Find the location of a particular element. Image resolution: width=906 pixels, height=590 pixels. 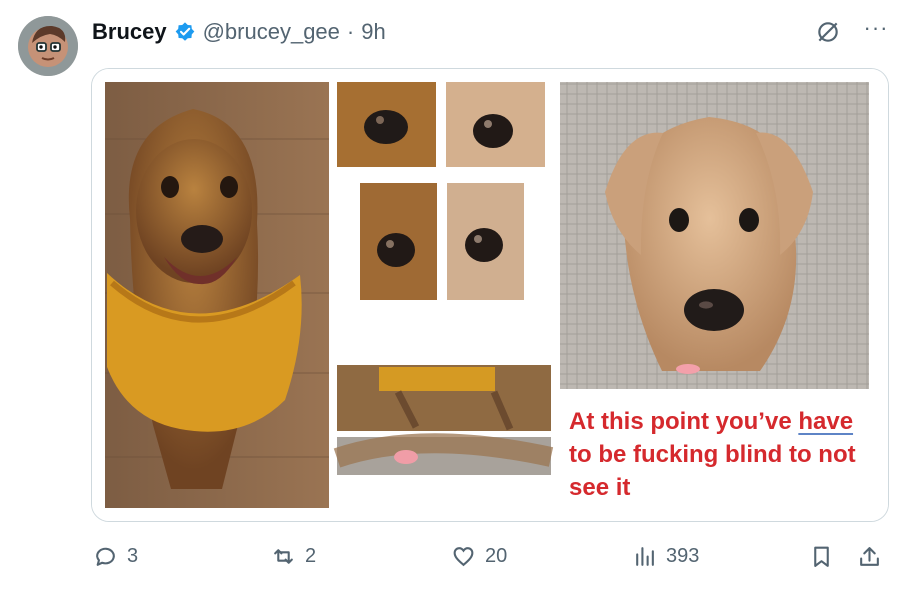

retweet-icon is located at coordinates (283, 556).